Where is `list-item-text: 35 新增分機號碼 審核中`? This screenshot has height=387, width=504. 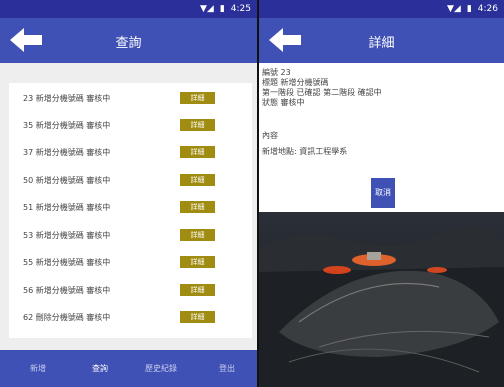 list-item-text: 35 新增分機號碼 審核中 is located at coordinates (67, 125).